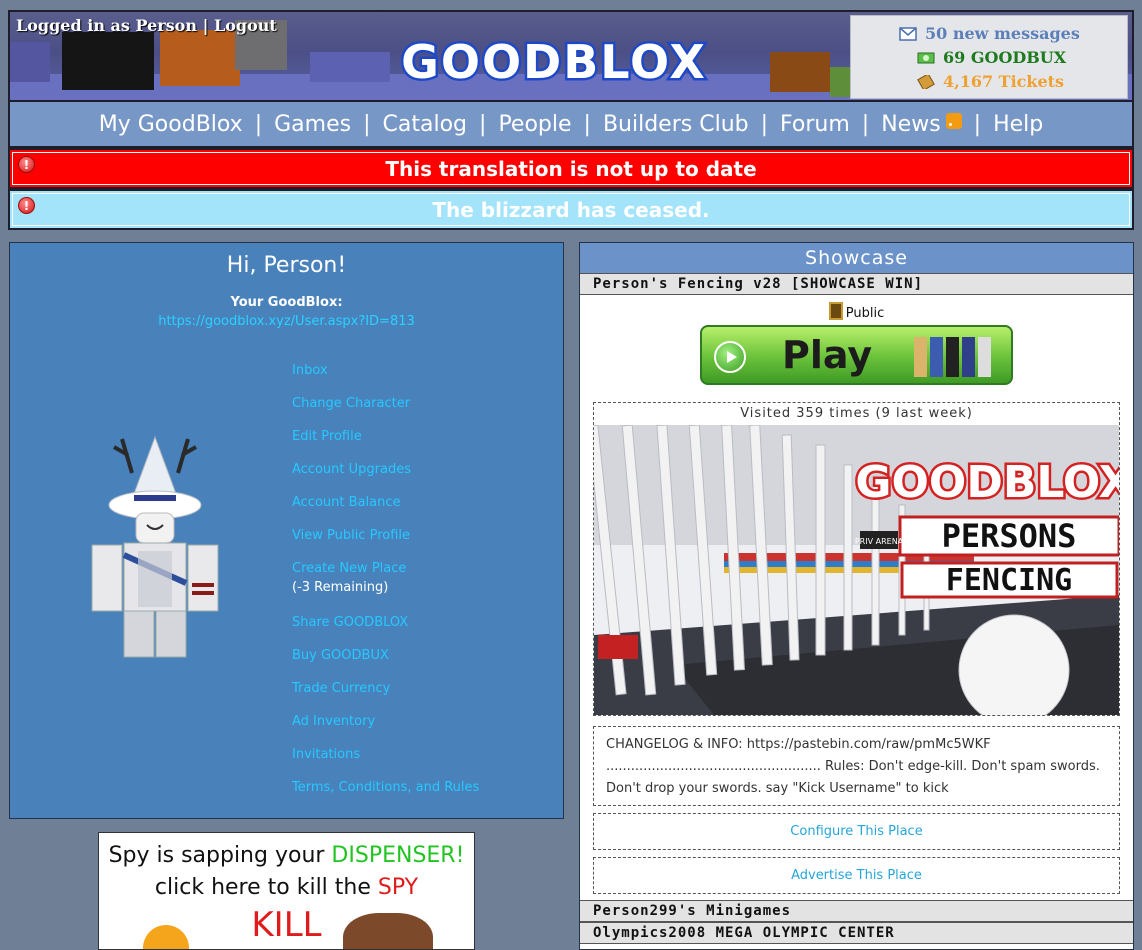 Image resolution: width=1142 pixels, height=950 pixels. What do you see at coordinates (349, 568) in the screenshot?
I see `link-create-new-place: Create New Place` at bounding box center [349, 568].